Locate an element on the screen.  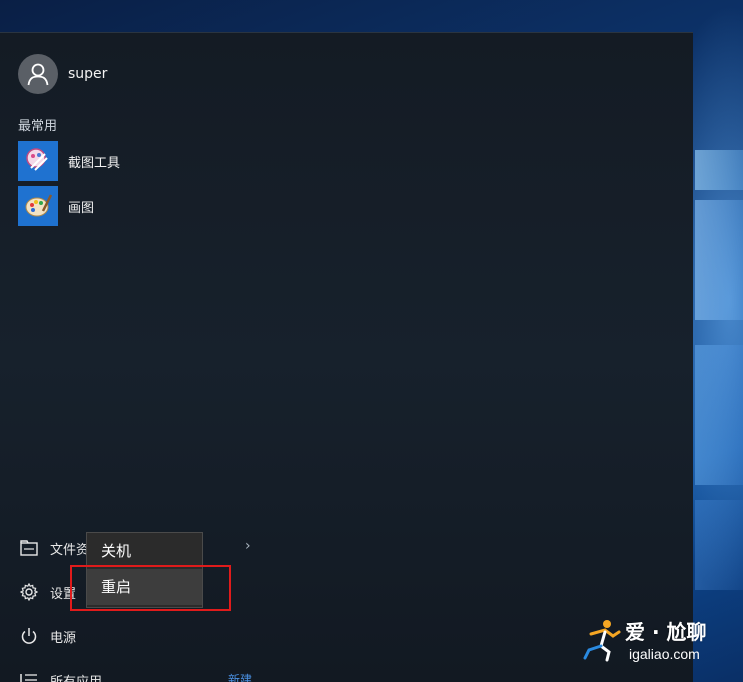
power-label: 电源 is located at coordinates (63, 638).